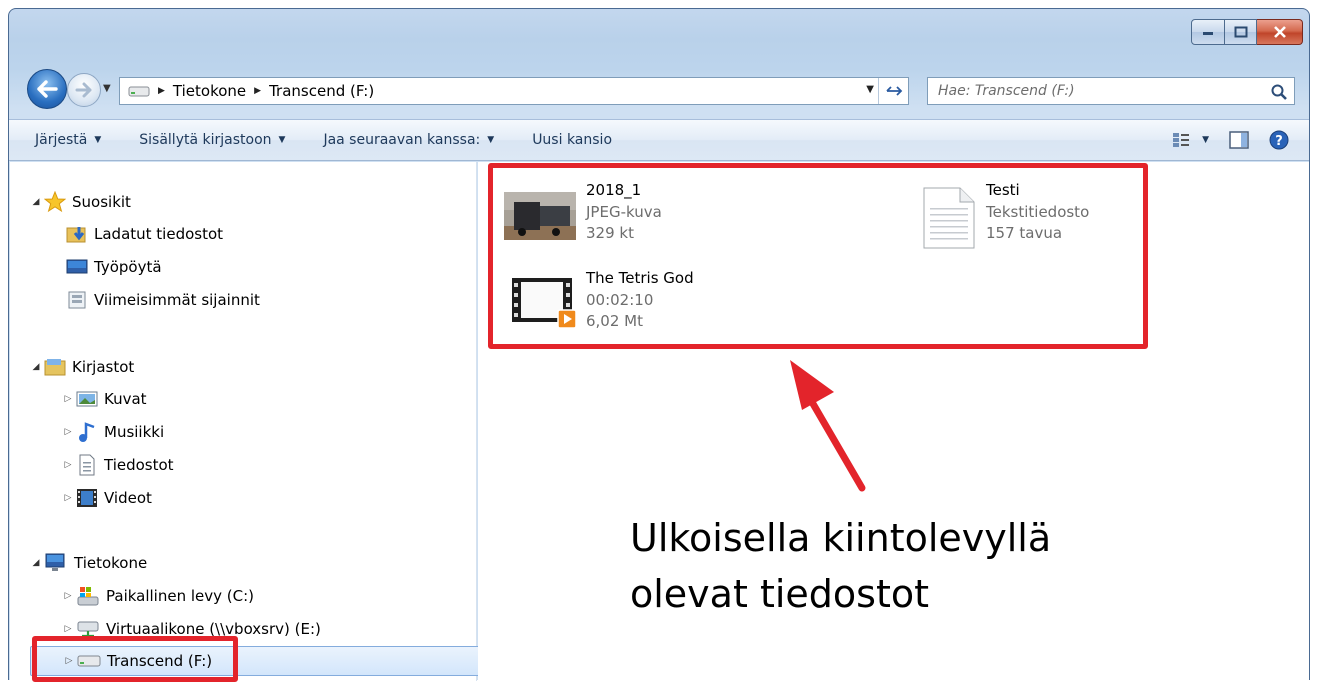 The height and width of the screenshot is (682, 1317). What do you see at coordinates (1241, 32) in the screenshot?
I see `maximize-button` at bounding box center [1241, 32].